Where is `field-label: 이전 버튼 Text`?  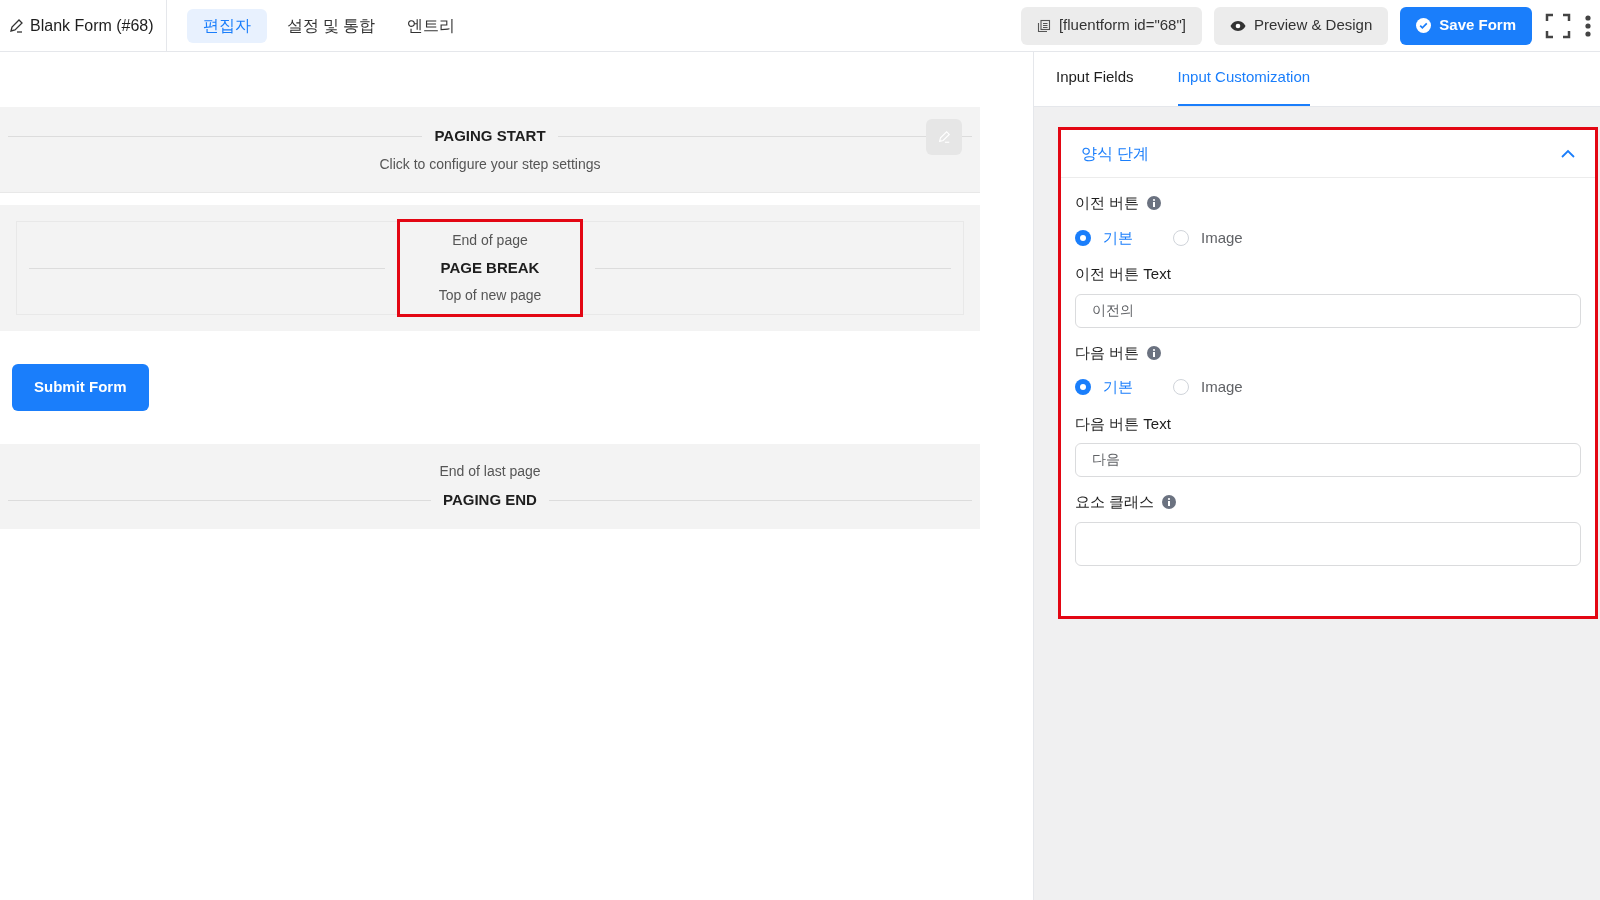
field-label: 이전 버튼 Text is located at coordinates (1123, 274).